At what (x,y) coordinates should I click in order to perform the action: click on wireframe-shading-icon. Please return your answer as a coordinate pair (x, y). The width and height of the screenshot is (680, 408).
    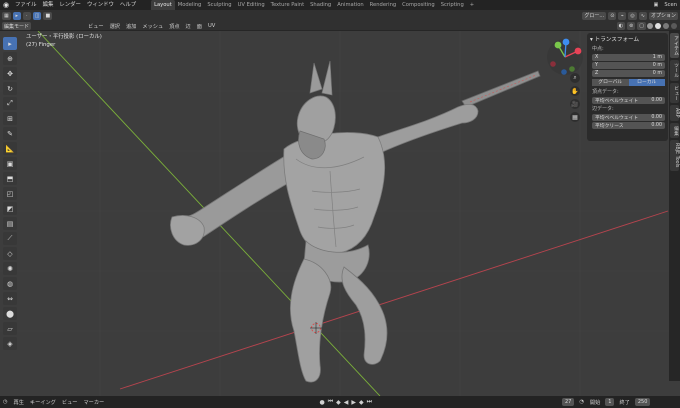
    Looking at the image, I should click on (650, 26).